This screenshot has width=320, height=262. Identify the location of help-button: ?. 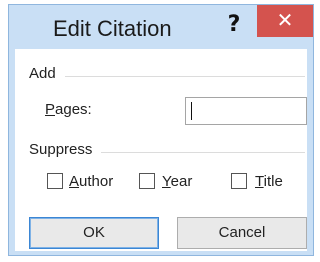
(234, 25).